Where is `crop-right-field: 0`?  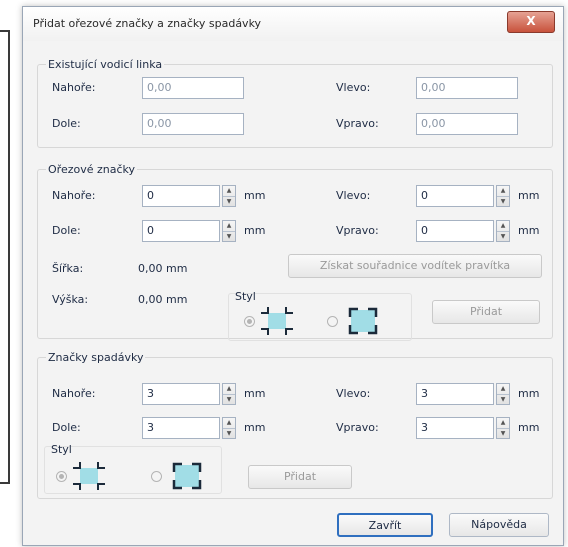
crop-right-field: 0 is located at coordinates (455, 231).